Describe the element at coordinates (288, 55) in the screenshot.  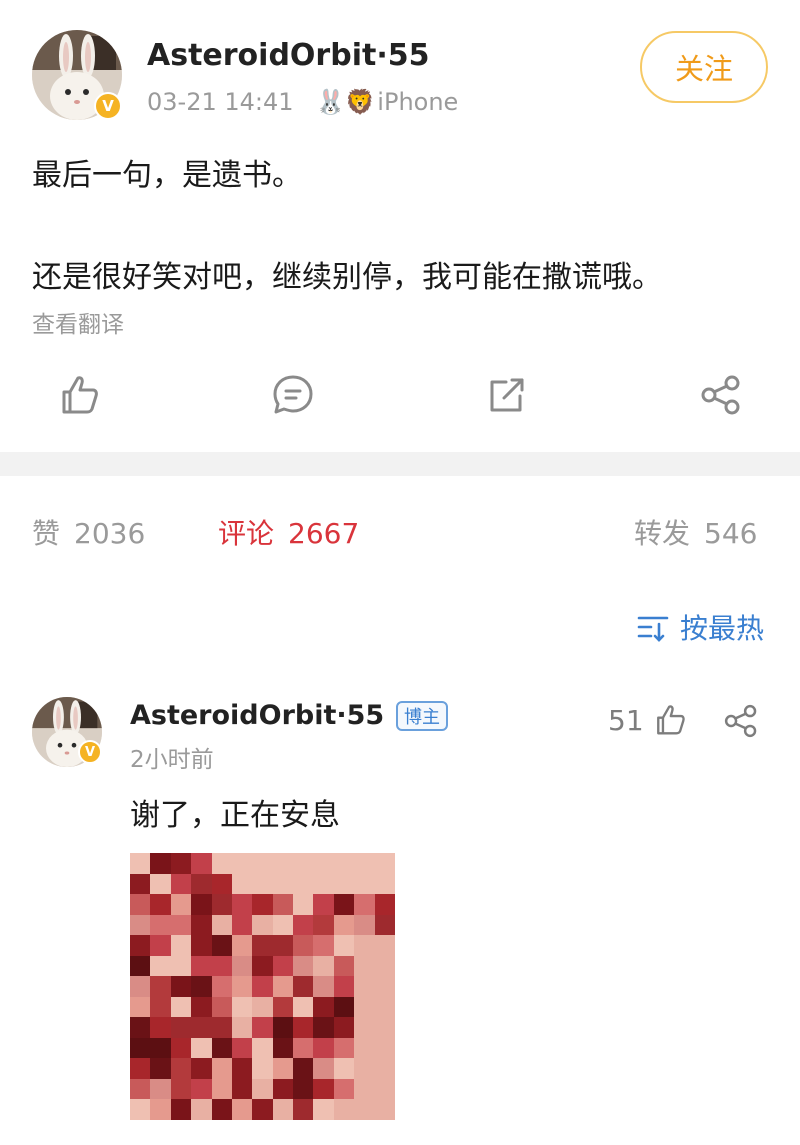
I see `author-name: AsteroidOrbit·55` at that location.